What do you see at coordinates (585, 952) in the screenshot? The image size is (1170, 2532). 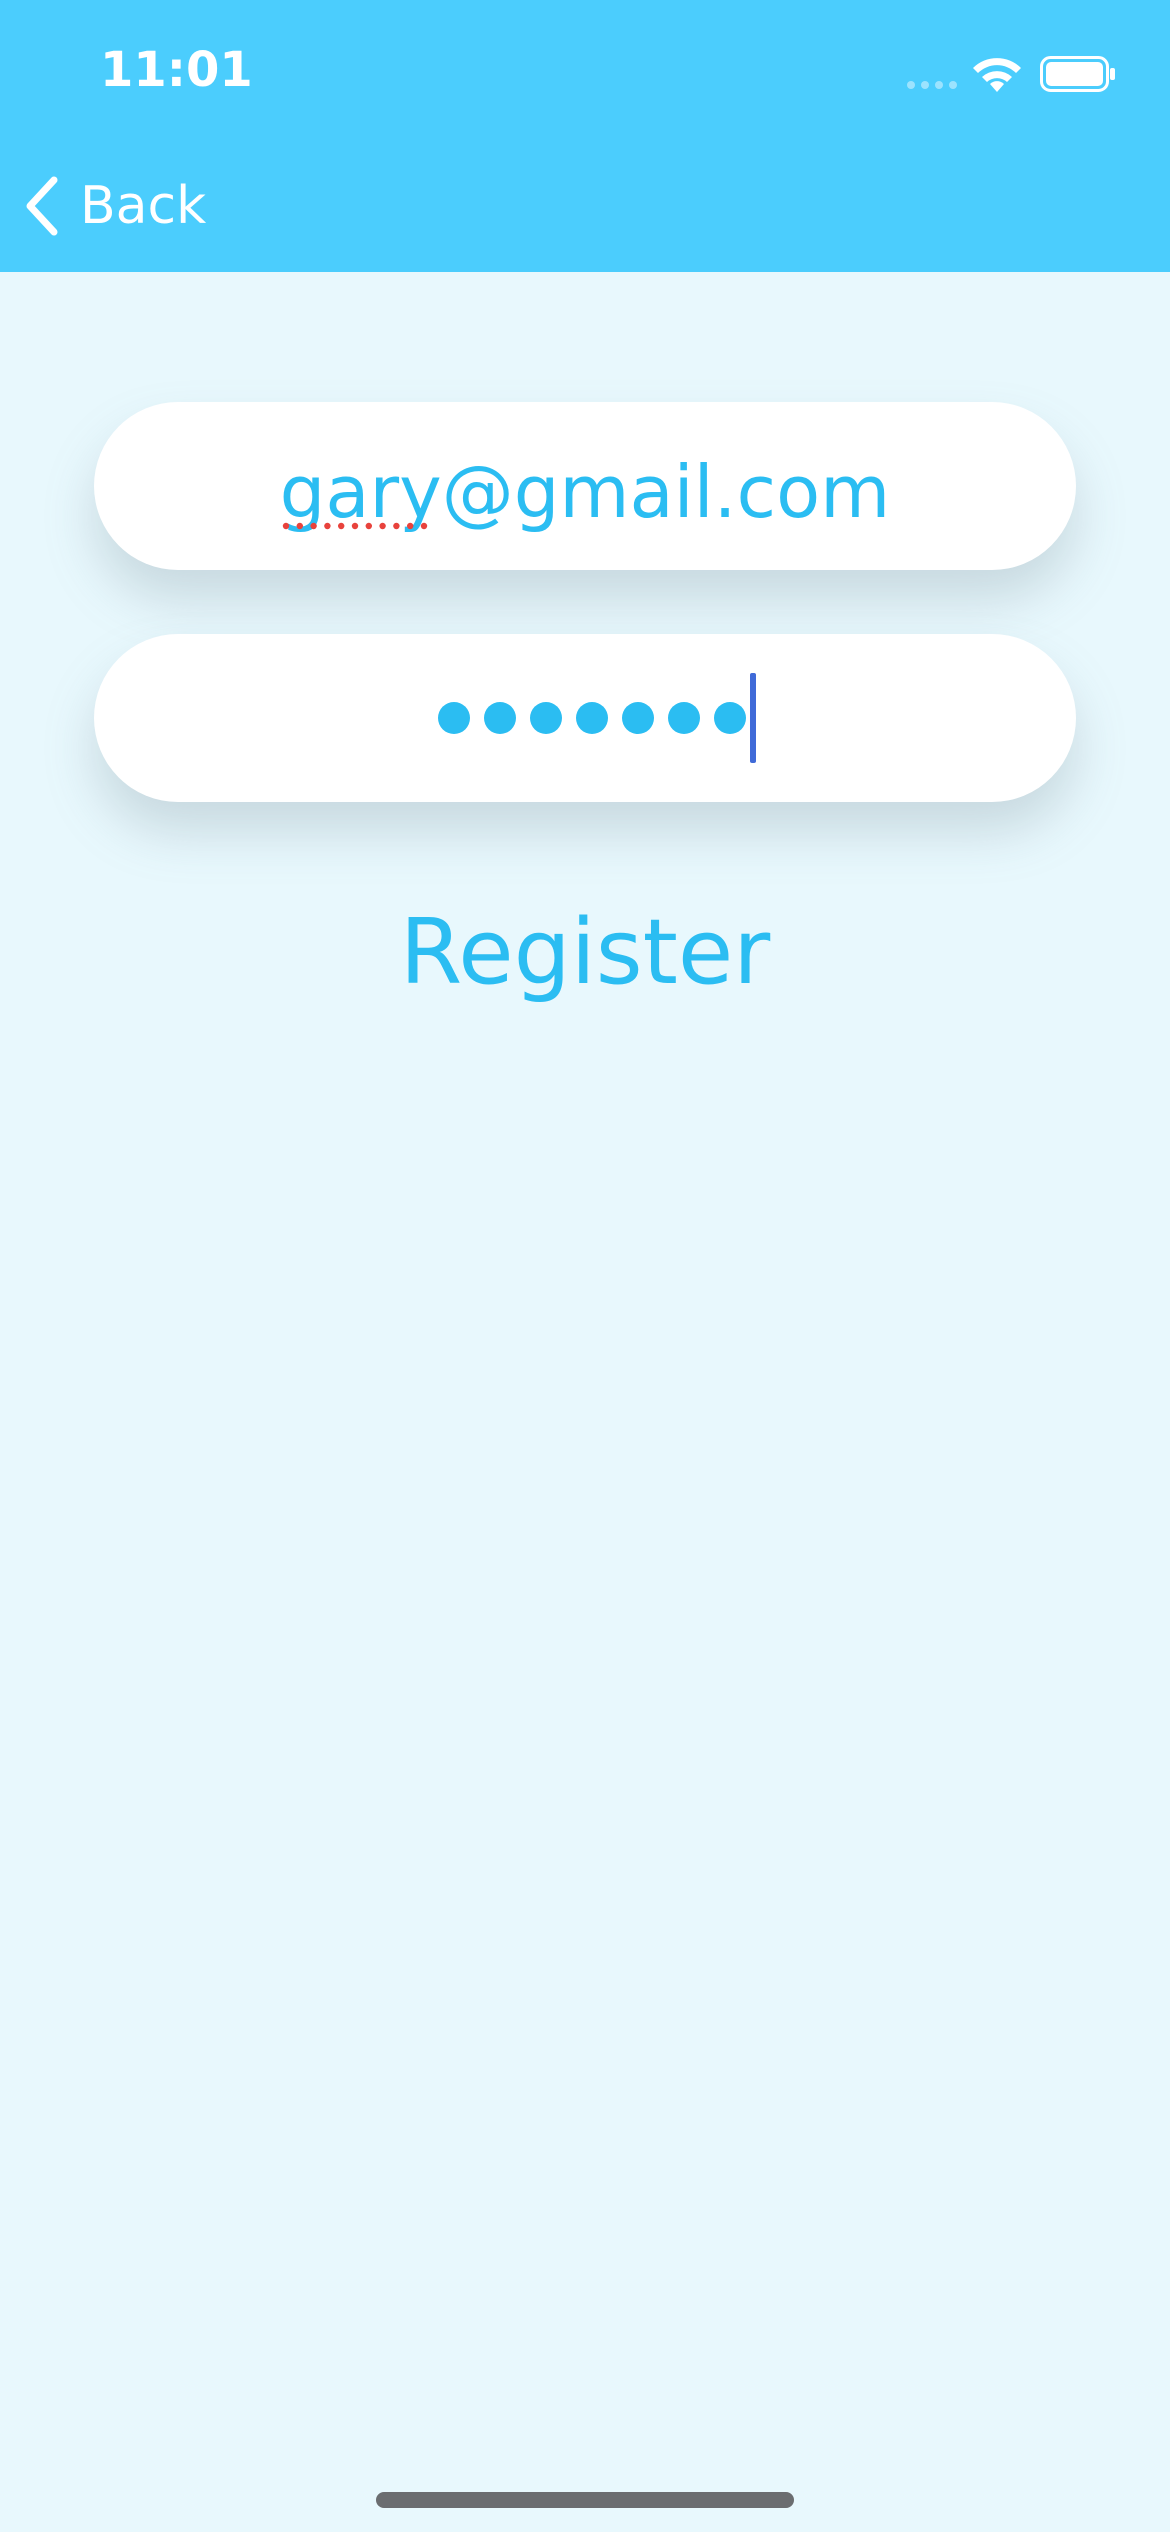 I see `register-button: Register` at bounding box center [585, 952].